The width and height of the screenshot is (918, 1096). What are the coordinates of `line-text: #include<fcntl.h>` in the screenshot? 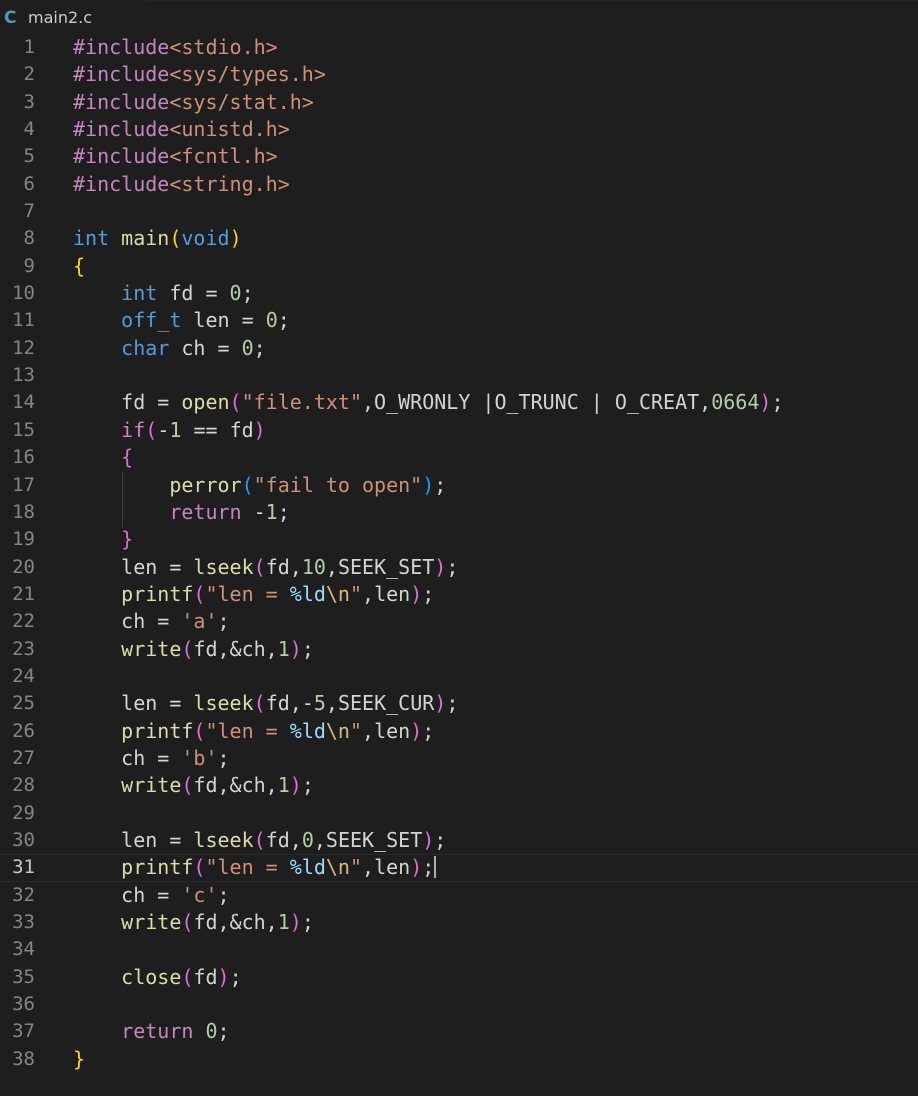 It's located at (175, 156).